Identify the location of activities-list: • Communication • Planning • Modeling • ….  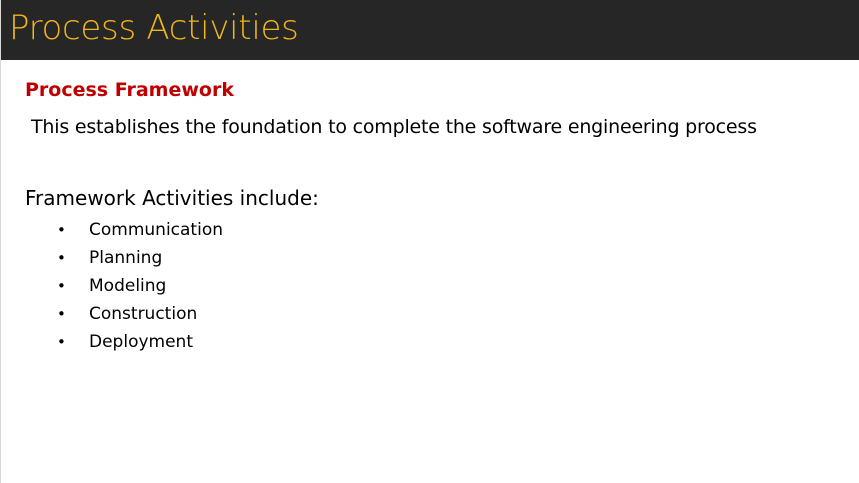
(138, 286).